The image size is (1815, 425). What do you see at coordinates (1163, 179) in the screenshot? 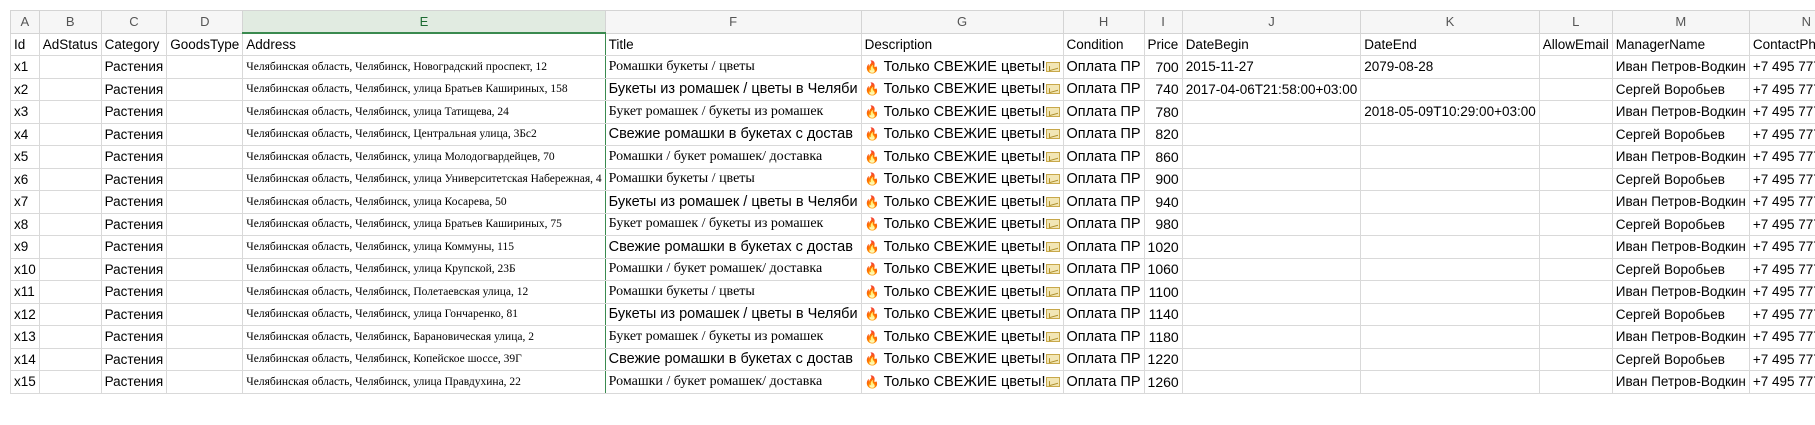
I see `cell-price: 900` at bounding box center [1163, 179].